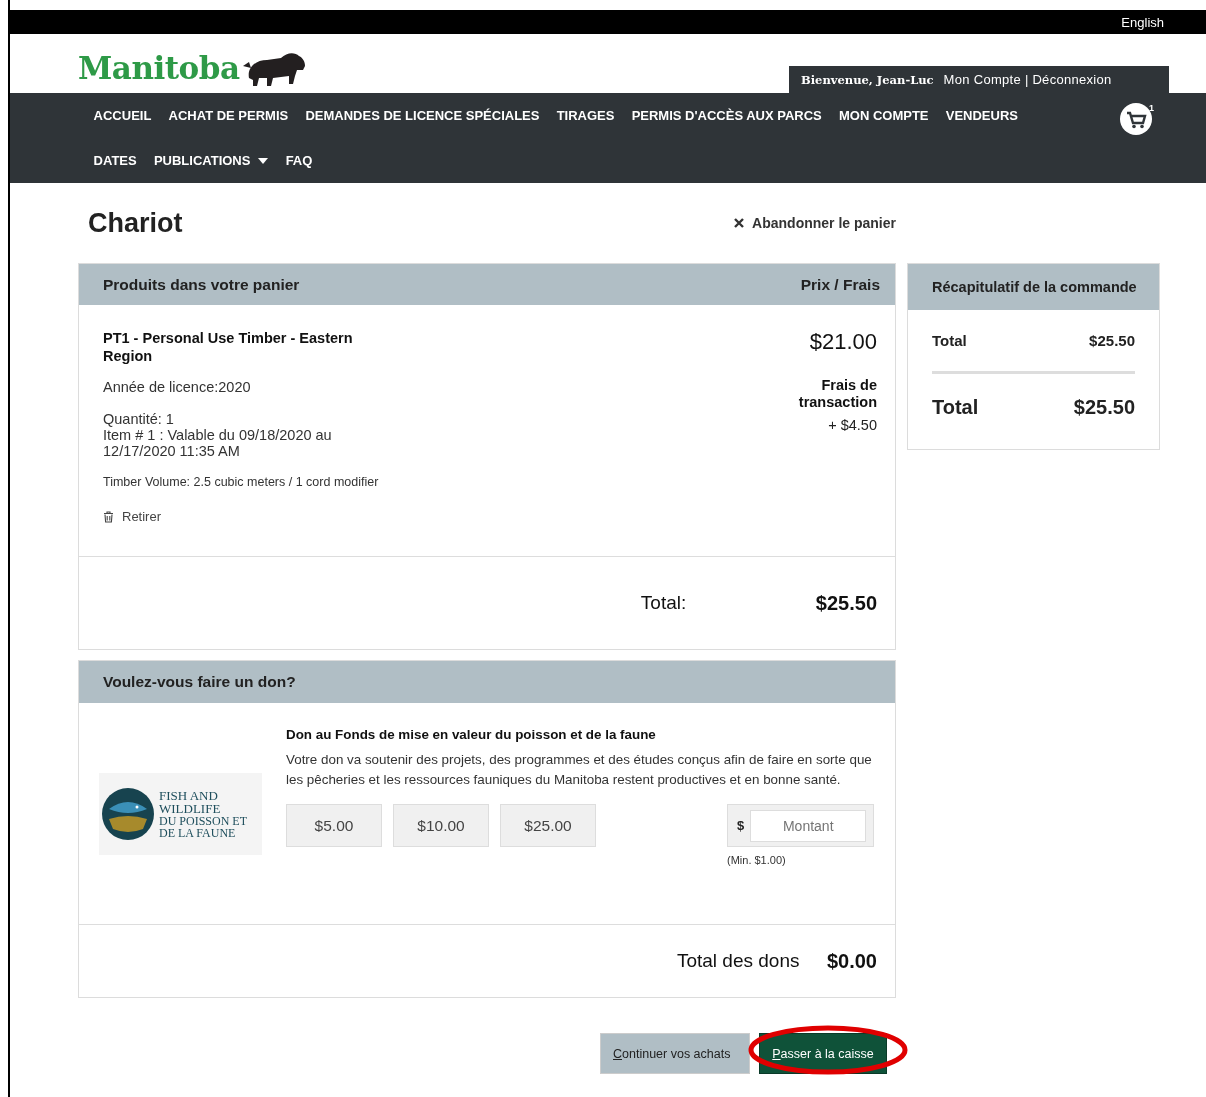 This screenshot has height=1097, width=1206. What do you see at coordinates (815, 223) in the screenshot?
I see `abandon-cart-link: Abandonner le panier` at bounding box center [815, 223].